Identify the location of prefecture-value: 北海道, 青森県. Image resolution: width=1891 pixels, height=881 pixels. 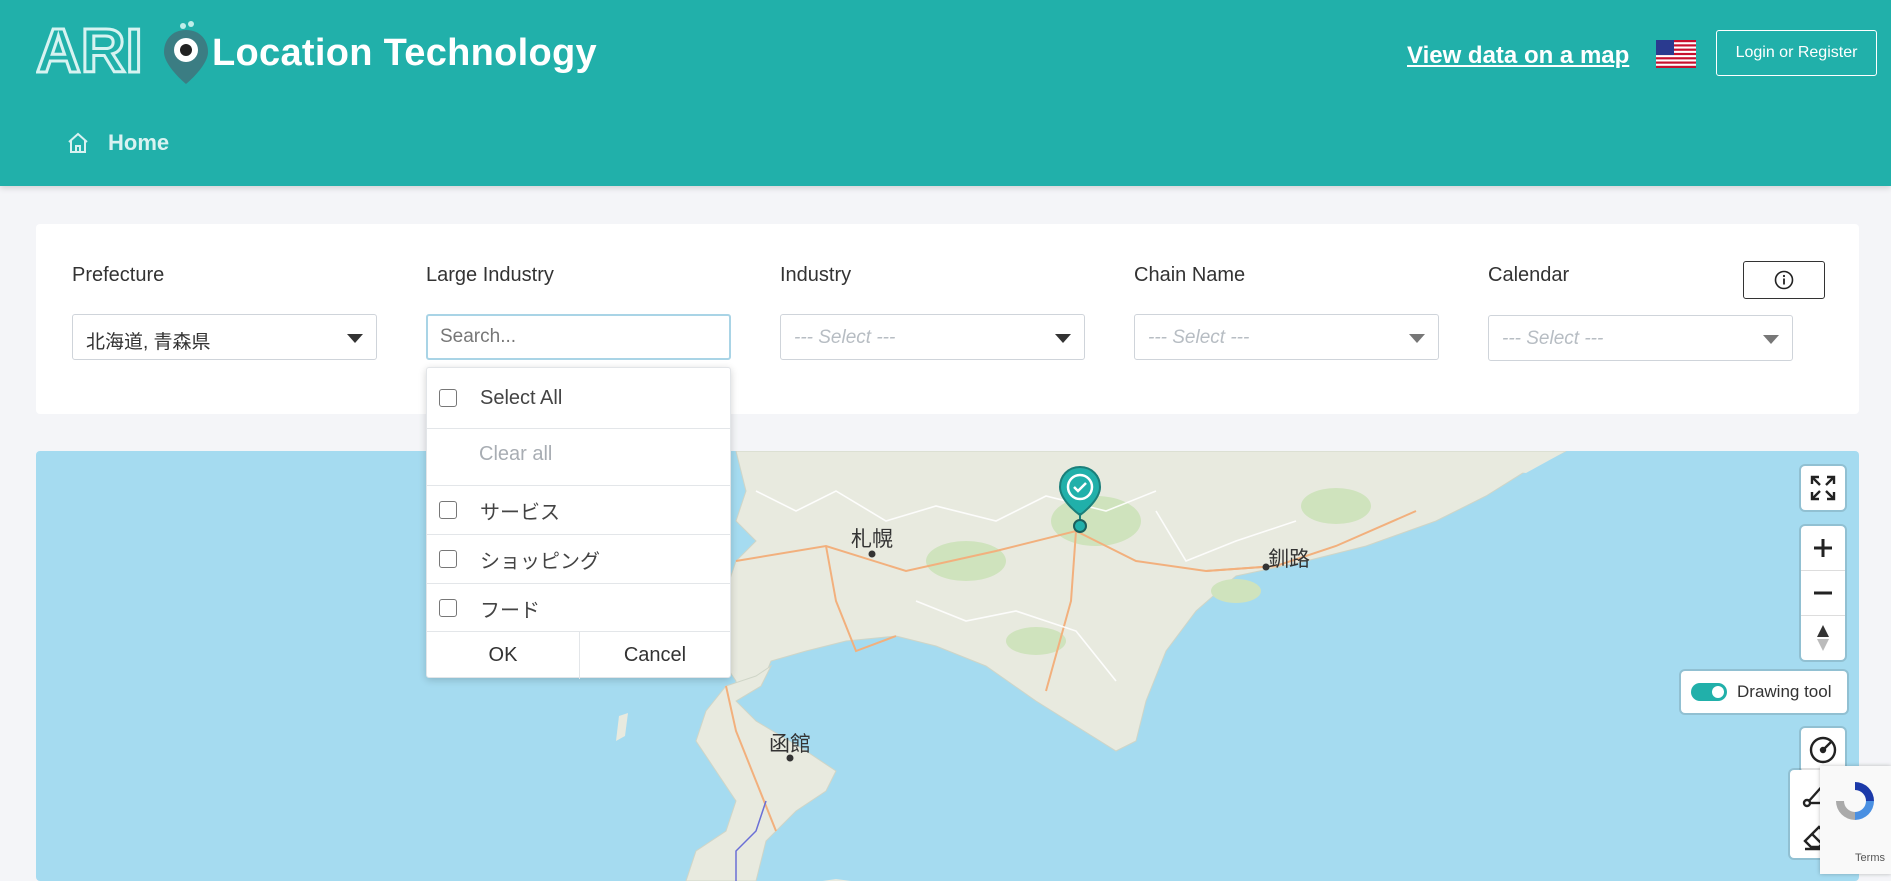
(148, 342).